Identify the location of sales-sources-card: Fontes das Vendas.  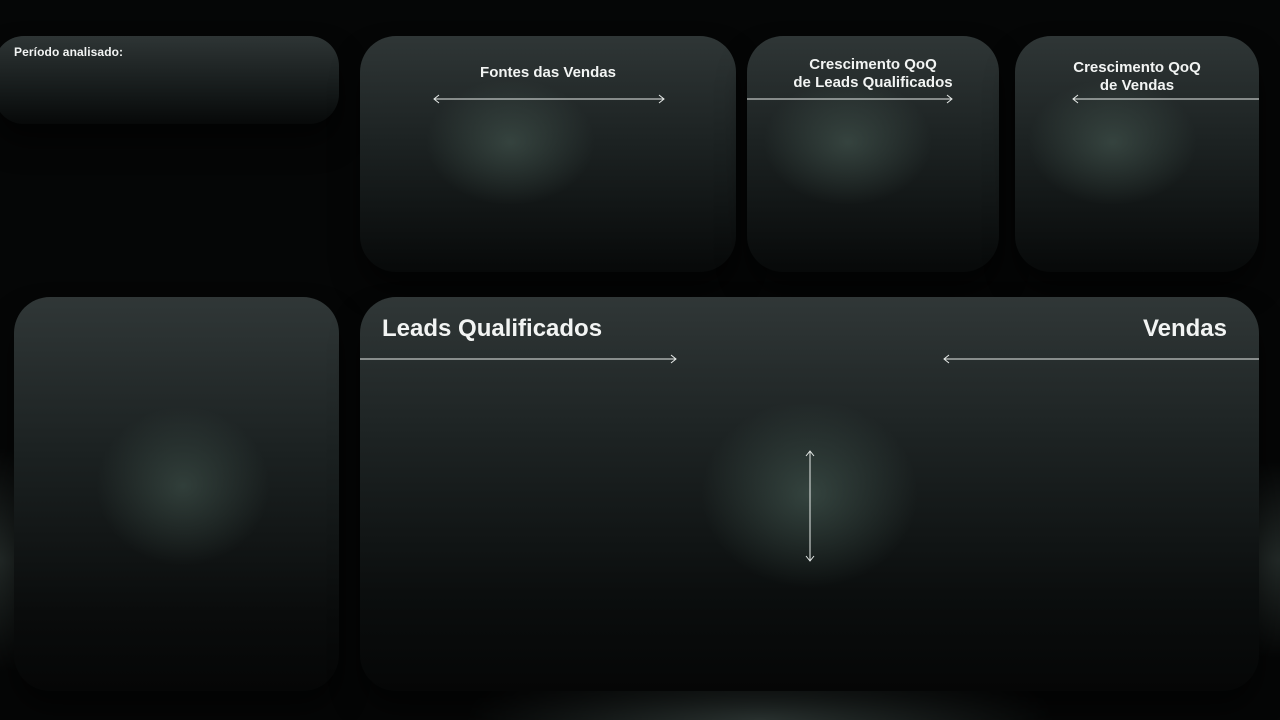
(548, 154).